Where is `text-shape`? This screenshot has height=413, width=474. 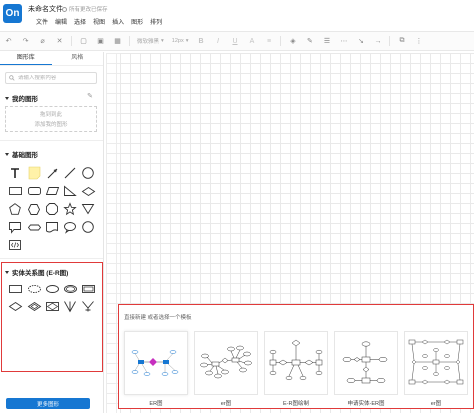
text-shape is located at coordinates (15, 173).